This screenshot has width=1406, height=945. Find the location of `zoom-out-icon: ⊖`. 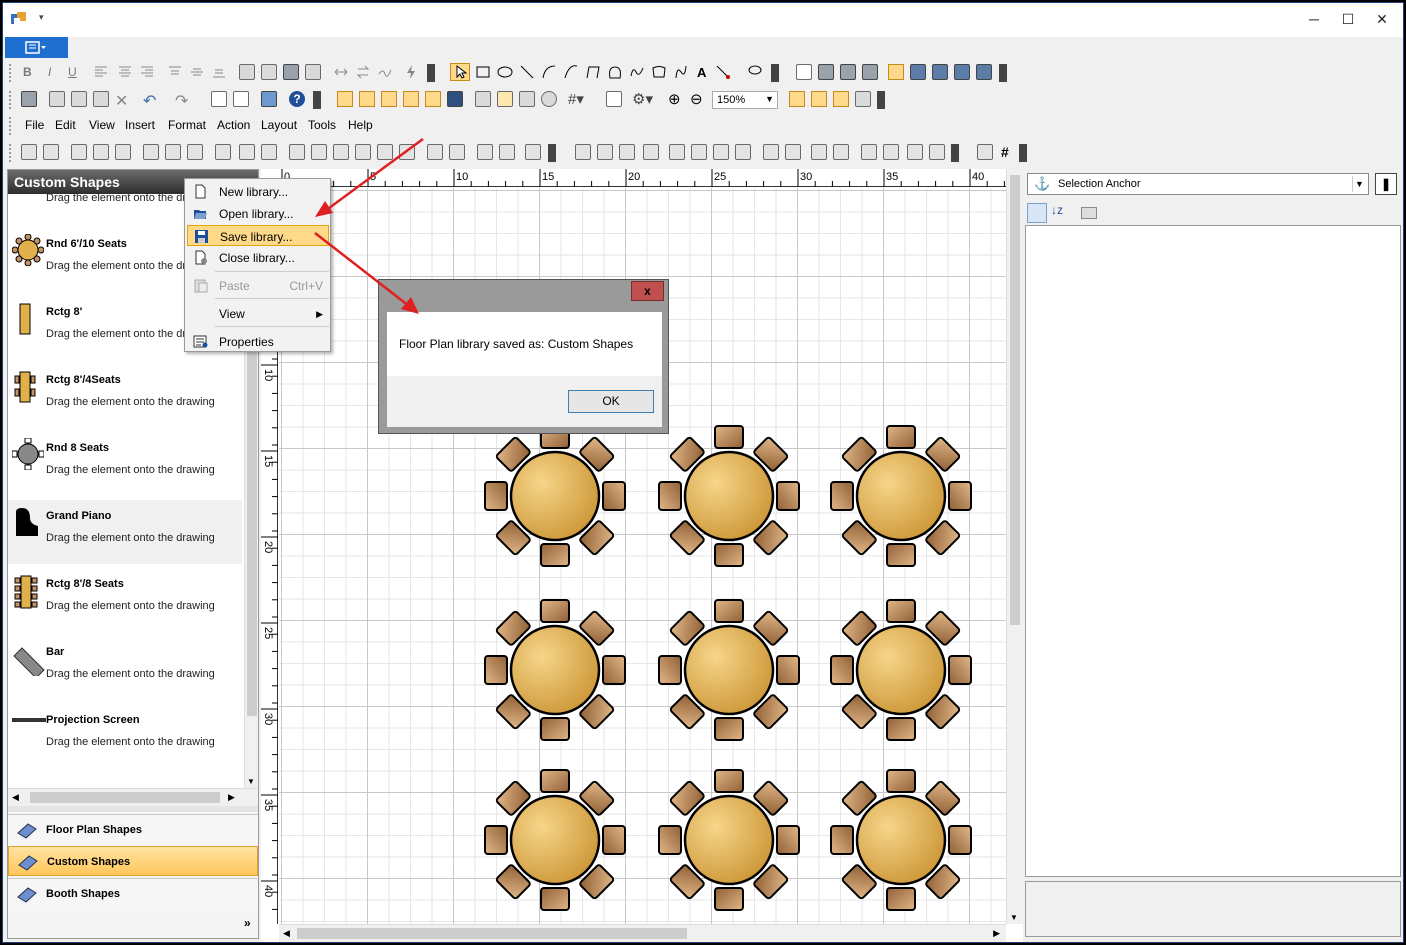

zoom-out-icon: ⊖ is located at coordinates (696, 99).